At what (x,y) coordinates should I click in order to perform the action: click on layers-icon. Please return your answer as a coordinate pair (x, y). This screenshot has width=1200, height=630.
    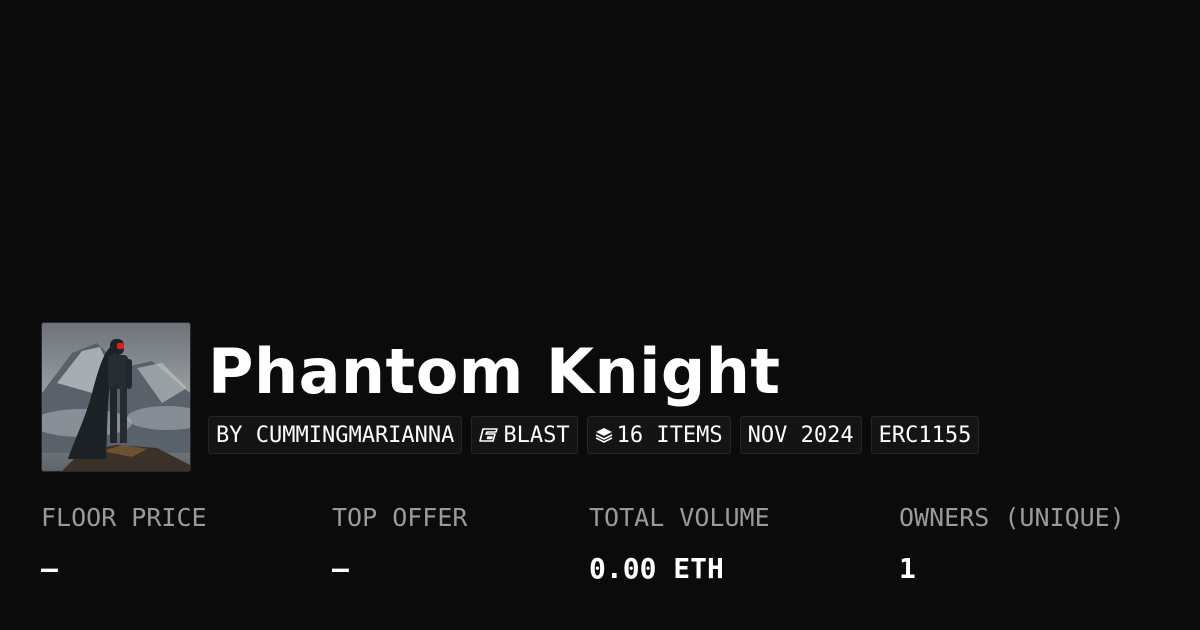
    Looking at the image, I should click on (604, 435).